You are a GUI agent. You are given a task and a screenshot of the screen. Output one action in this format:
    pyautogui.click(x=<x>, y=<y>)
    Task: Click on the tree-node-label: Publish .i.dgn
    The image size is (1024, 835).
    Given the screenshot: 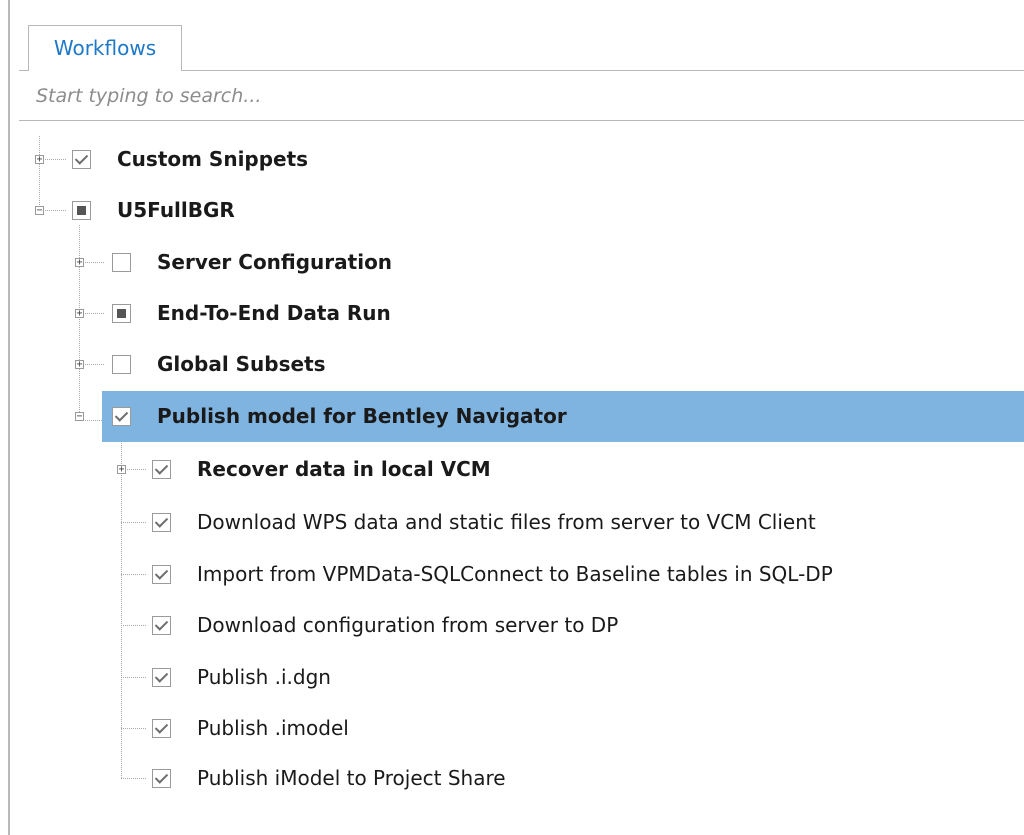 What is the action you would take?
    pyautogui.click(x=264, y=677)
    